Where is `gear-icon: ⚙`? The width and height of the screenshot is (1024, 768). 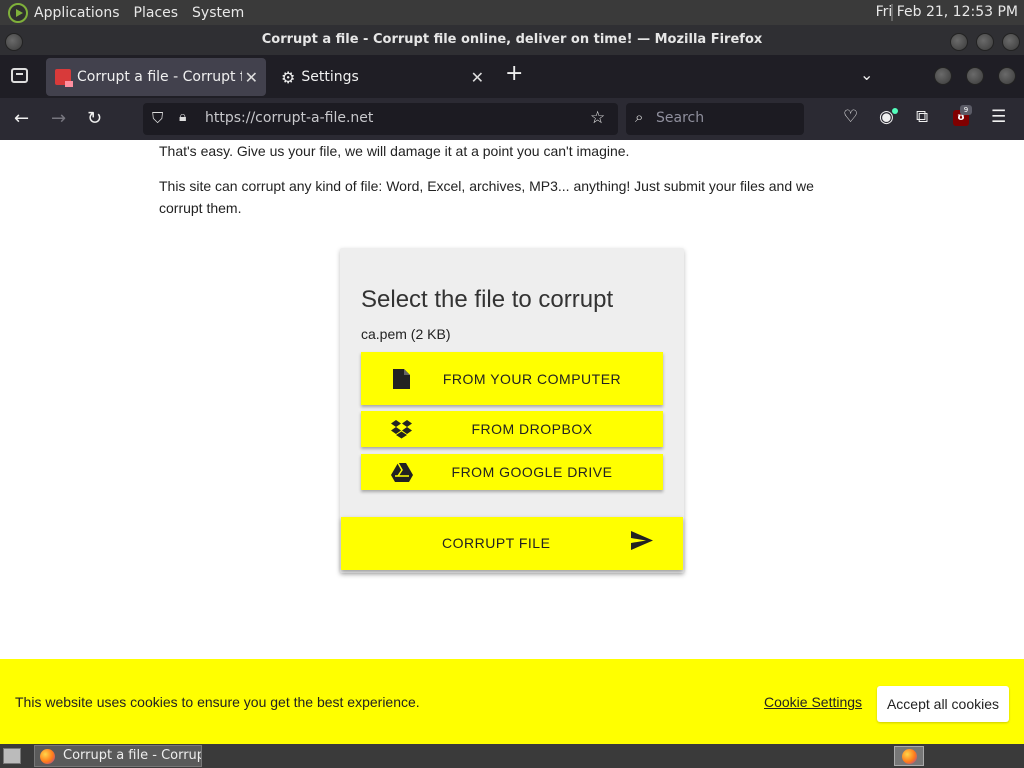 gear-icon: ⚙ is located at coordinates (288, 77).